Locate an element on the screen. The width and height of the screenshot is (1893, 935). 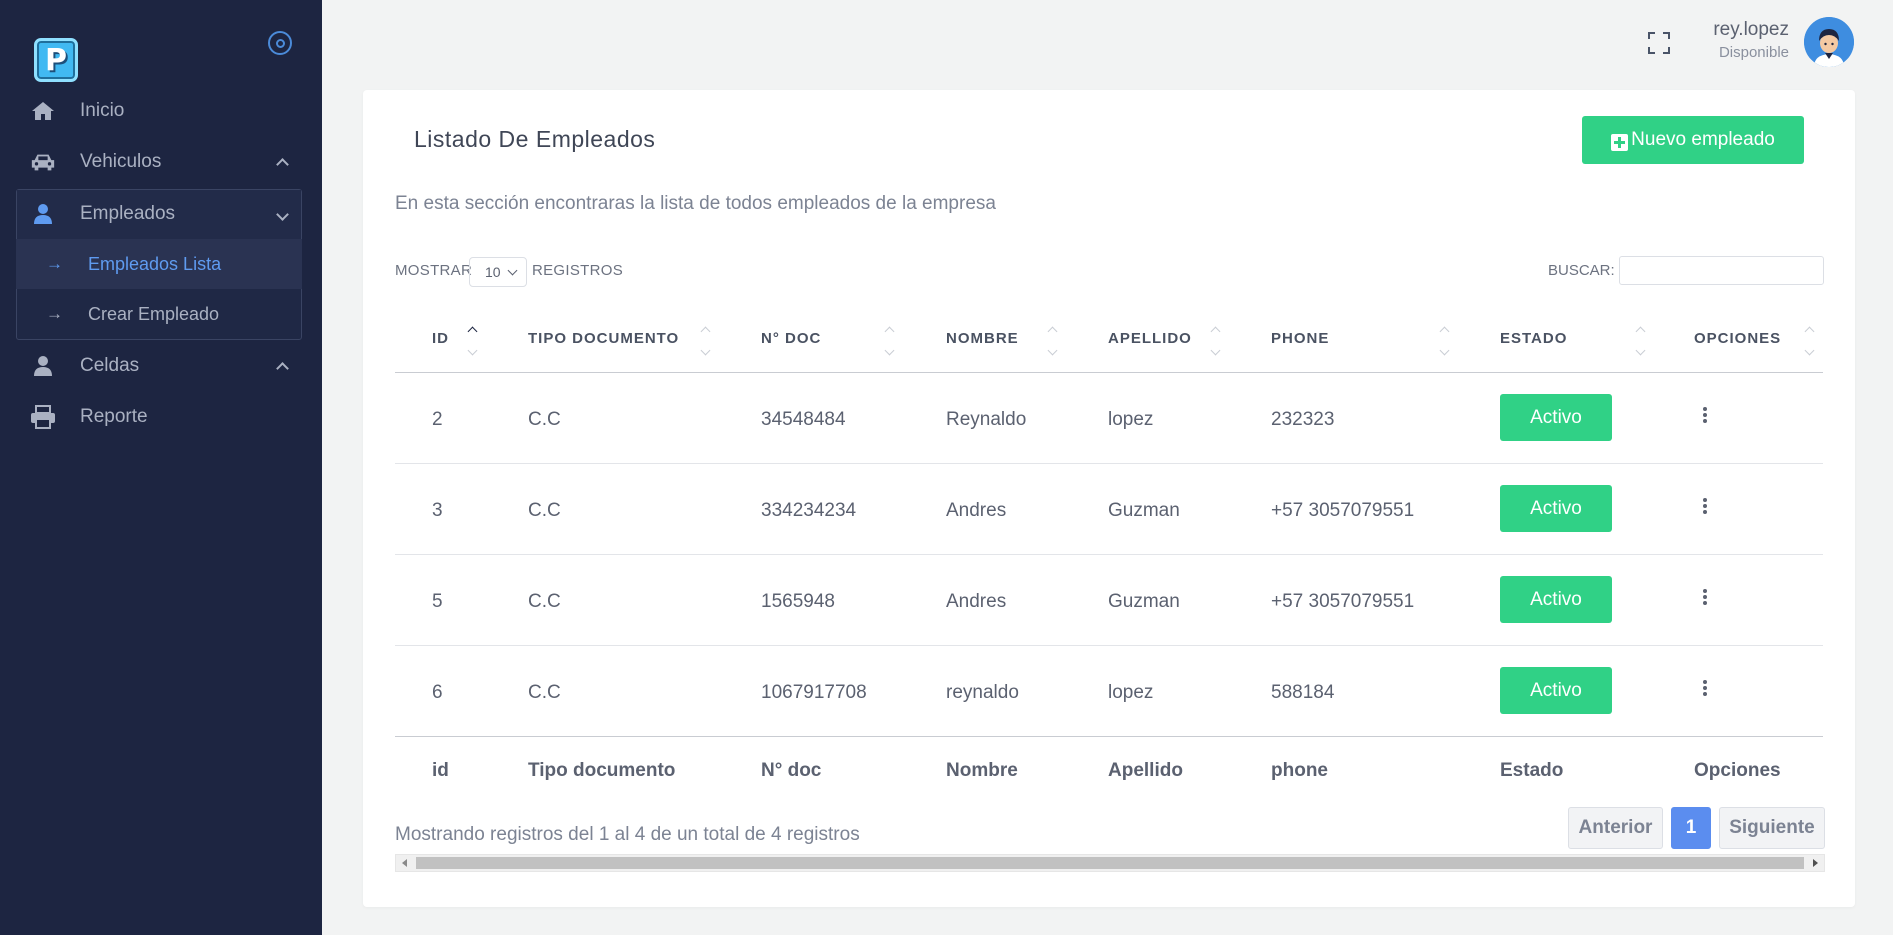
chevron-down-icon is located at coordinates (512, 270).